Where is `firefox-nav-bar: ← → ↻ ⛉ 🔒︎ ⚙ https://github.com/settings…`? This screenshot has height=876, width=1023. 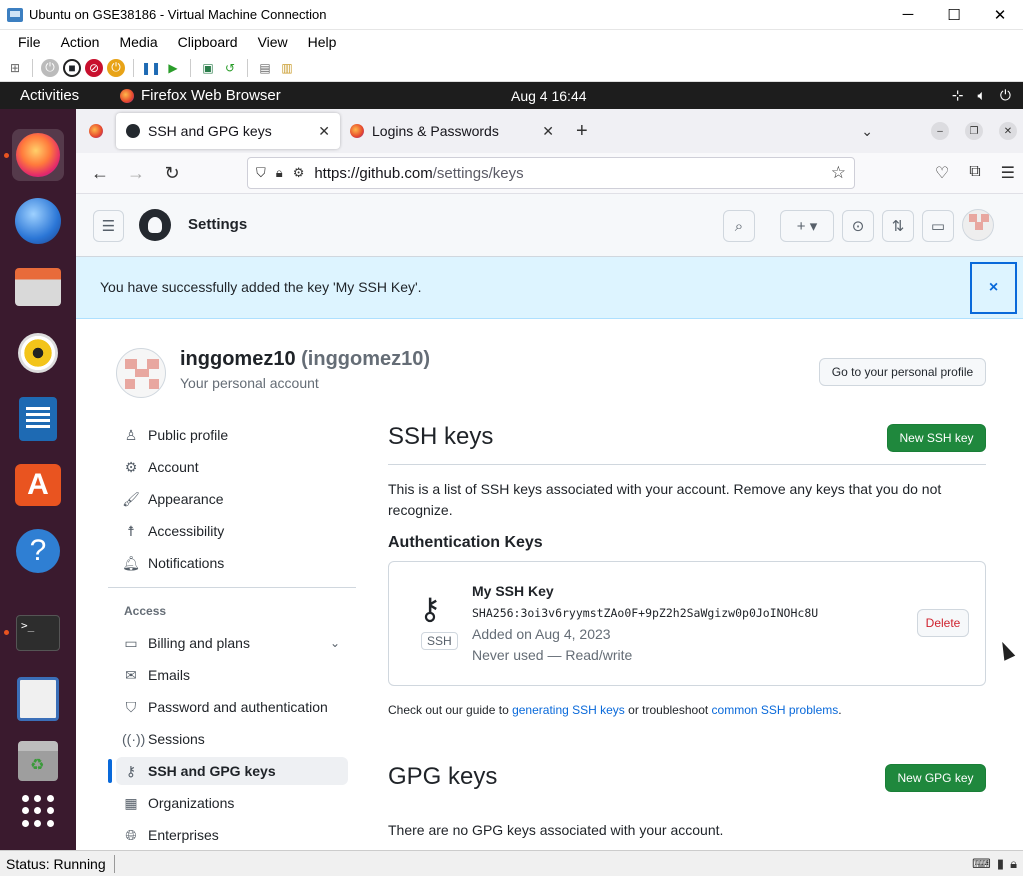 firefox-nav-bar: ← → ↻ ⛉ 🔒︎ ⚙ https://github.com/settings… is located at coordinates (549, 173).